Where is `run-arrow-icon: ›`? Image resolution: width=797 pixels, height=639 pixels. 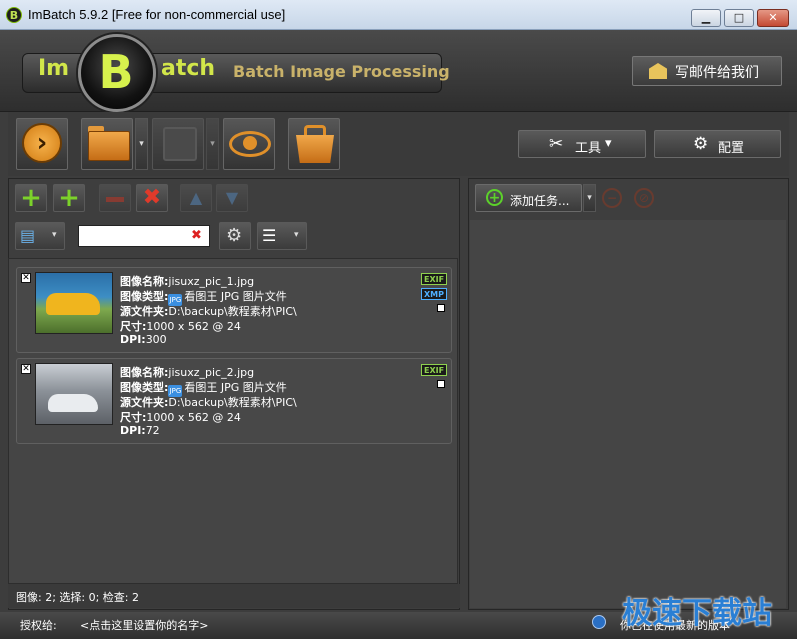
run-arrow-icon: › is located at coordinates (42, 143).